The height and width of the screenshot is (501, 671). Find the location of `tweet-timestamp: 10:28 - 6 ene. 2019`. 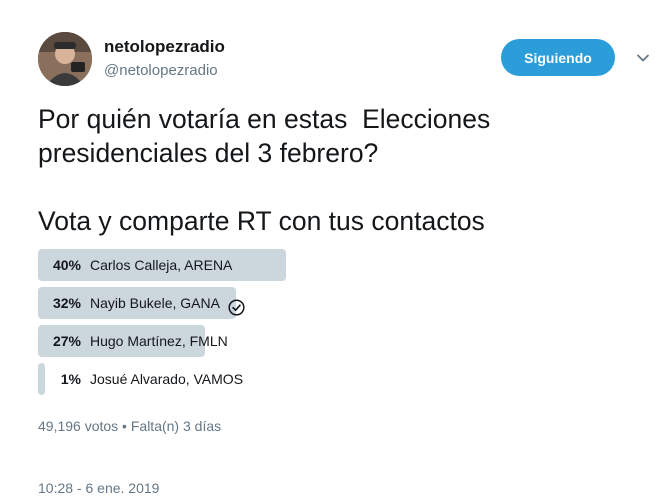

tweet-timestamp: 10:28 - 6 ene. 2019 is located at coordinates (98, 488).